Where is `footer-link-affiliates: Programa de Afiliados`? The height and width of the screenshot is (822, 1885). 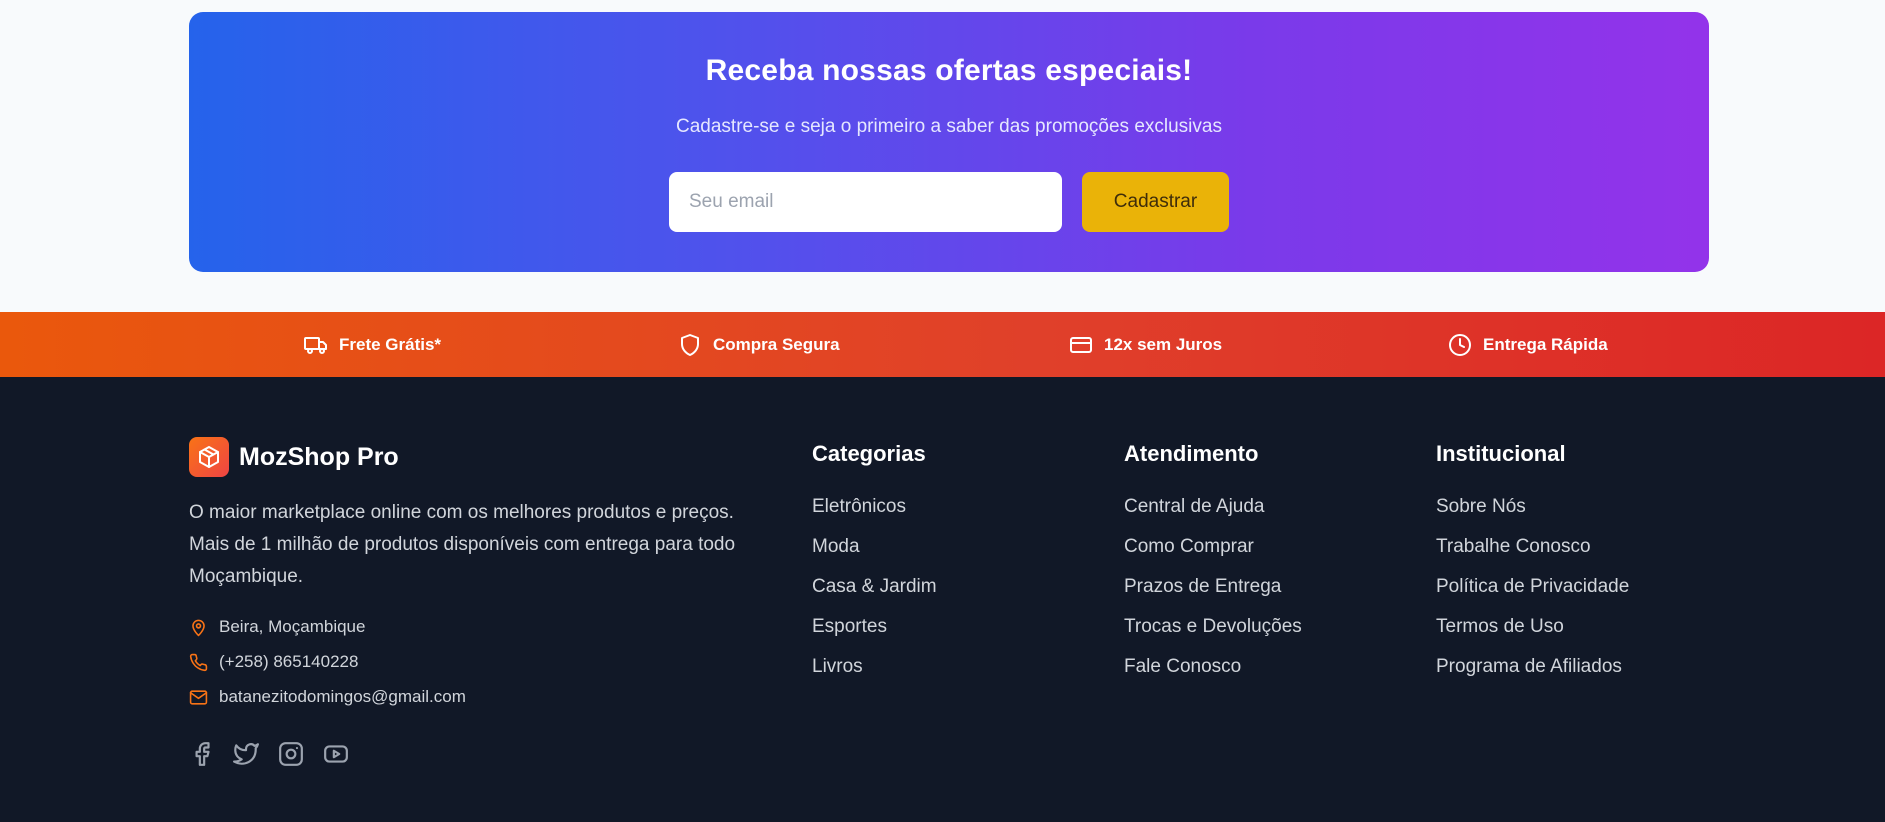 footer-link-affiliates: Programa de Afiliados is located at coordinates (1529, 667).